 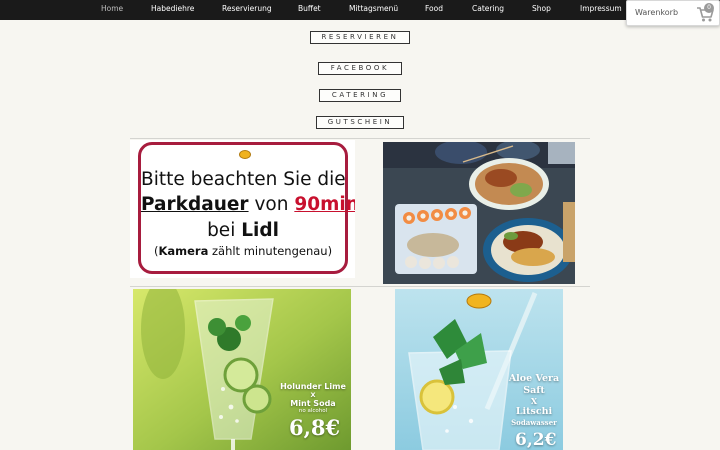 I want to click on notice-von: von, so click(x=271, y=204).